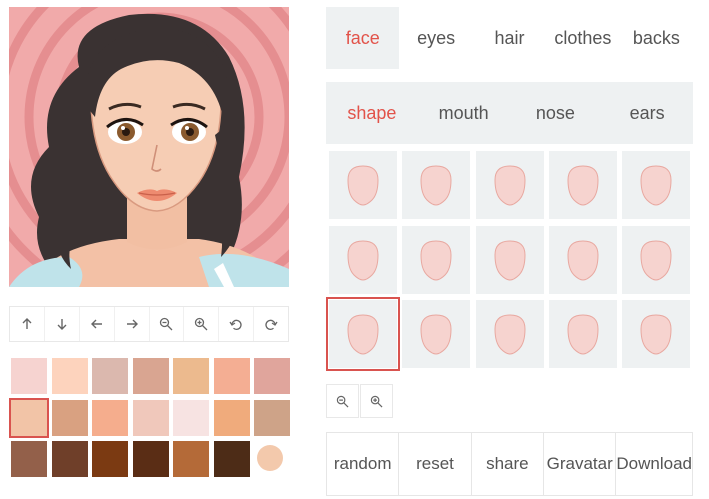 This screenshot has height=499, width=709. I want to click on tab-backs: backs, so click(656, 38).